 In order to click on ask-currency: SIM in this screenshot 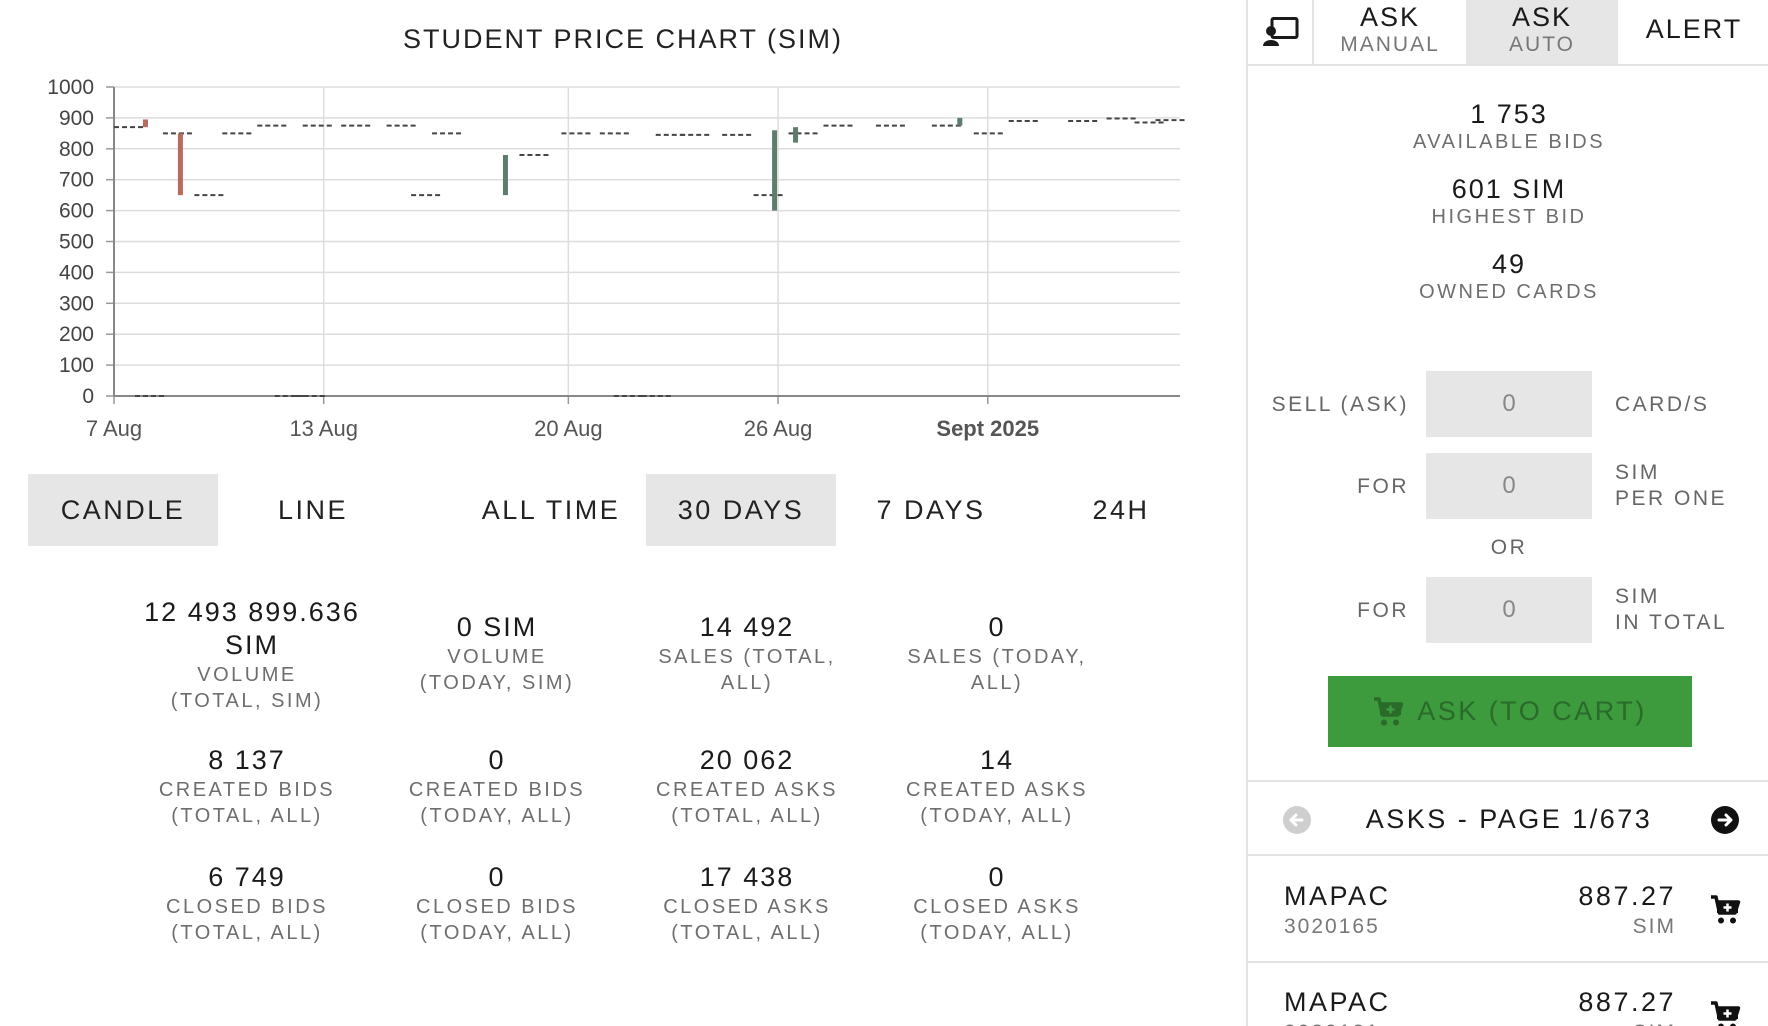, I will do `click(1654, 1023)`.